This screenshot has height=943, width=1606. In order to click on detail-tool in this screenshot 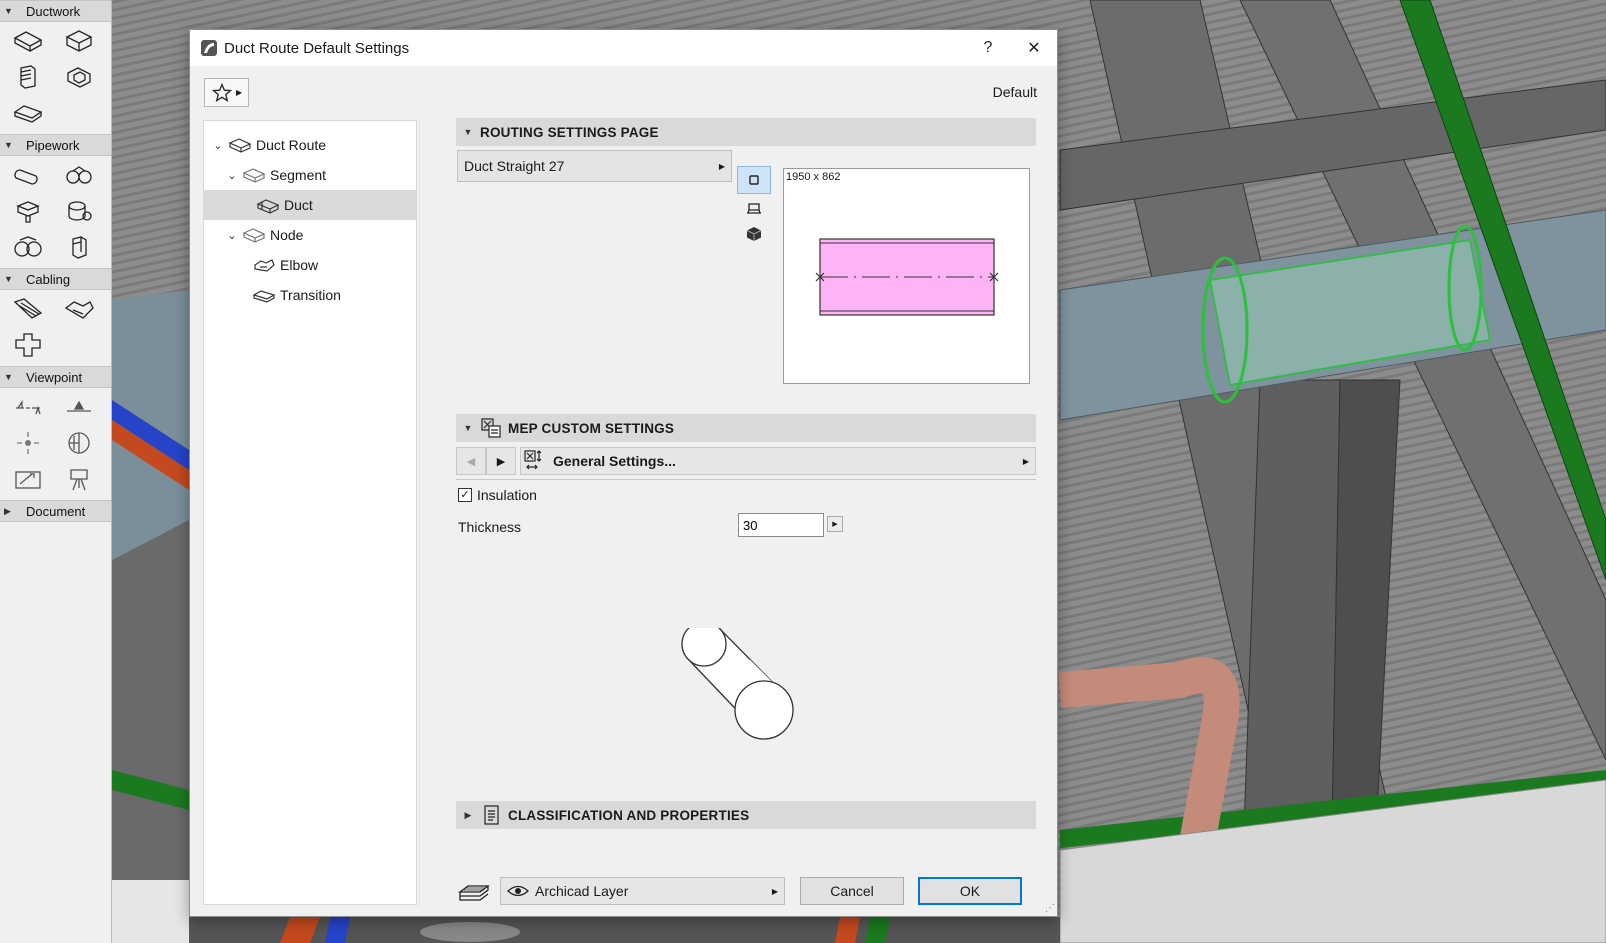, I will do `click(27, 479)`.